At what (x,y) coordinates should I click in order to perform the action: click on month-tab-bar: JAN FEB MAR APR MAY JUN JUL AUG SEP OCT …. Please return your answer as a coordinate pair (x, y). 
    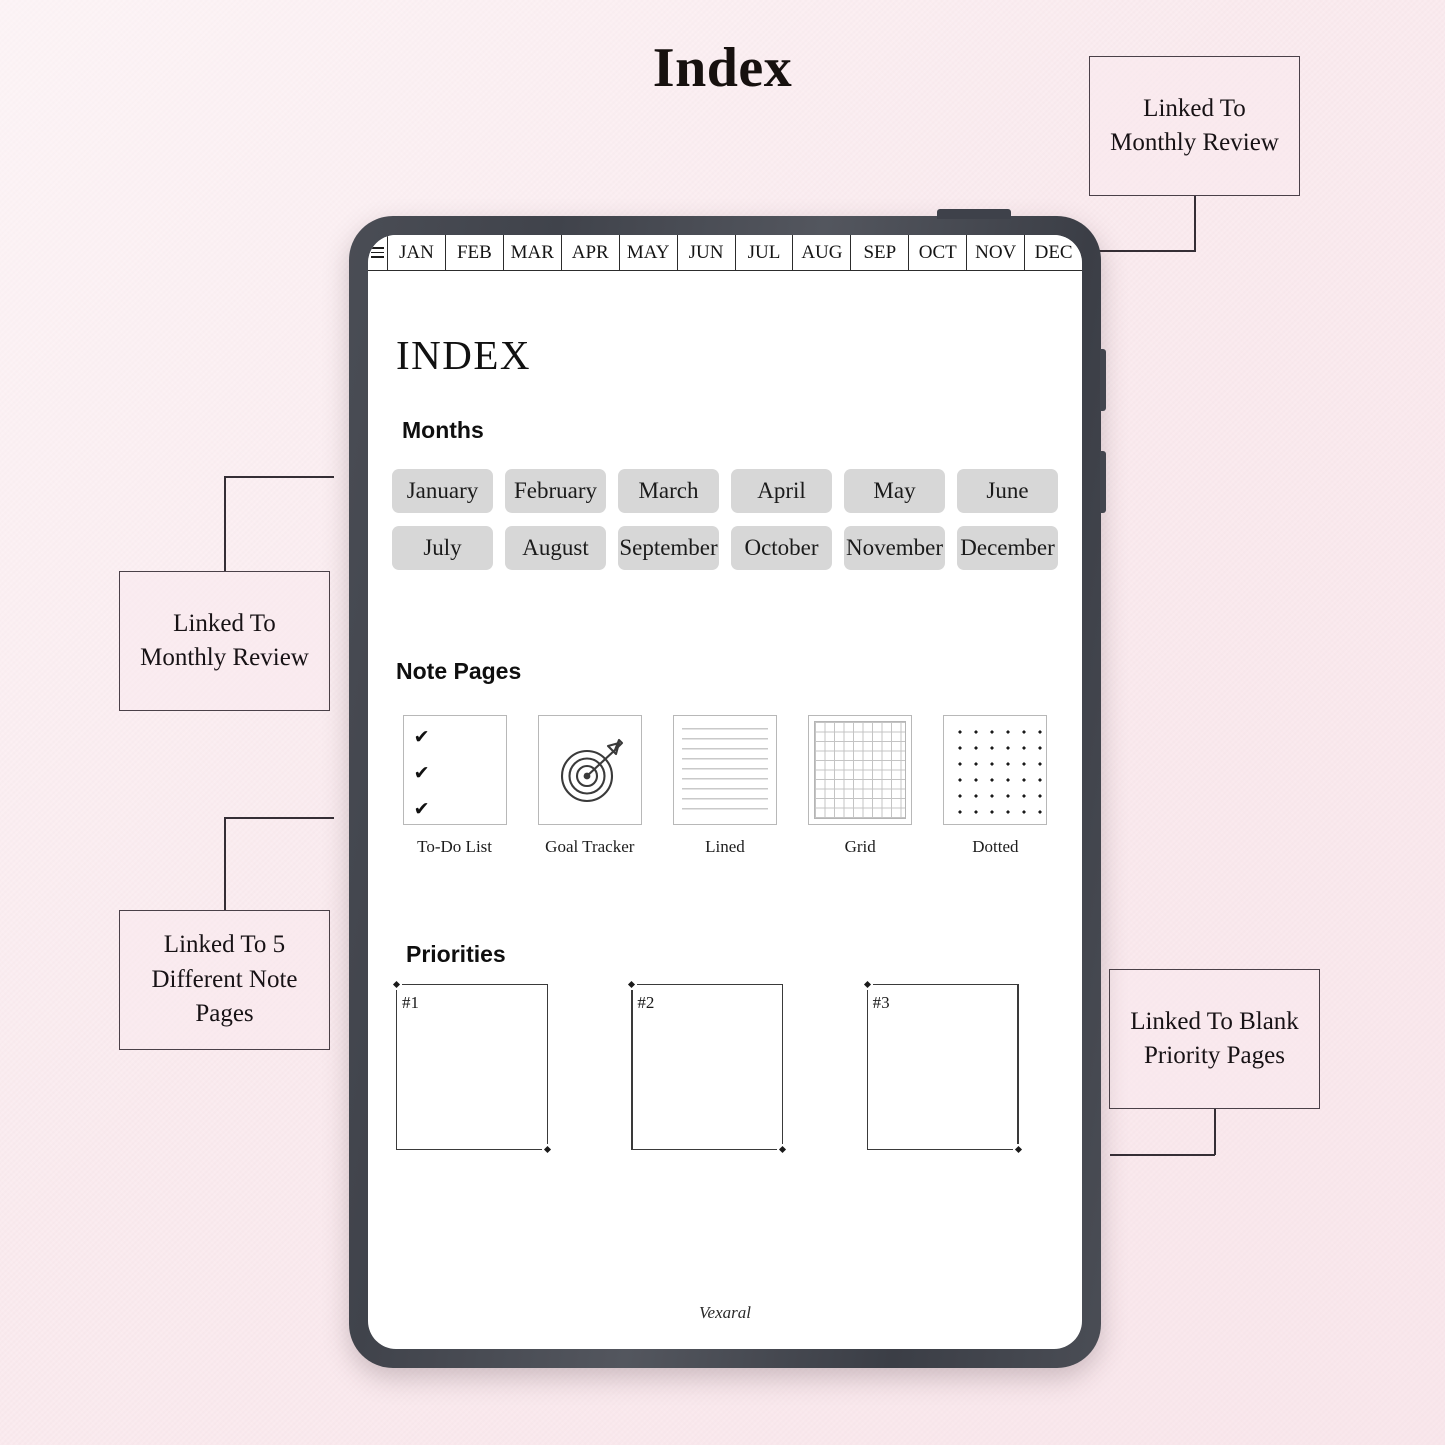
    Looking at the image, I should click on (725, 253).